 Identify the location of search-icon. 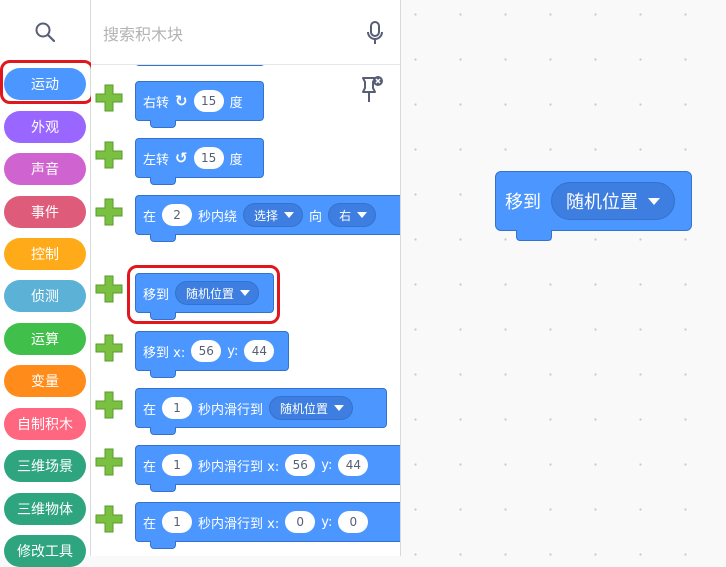
(45, 32).